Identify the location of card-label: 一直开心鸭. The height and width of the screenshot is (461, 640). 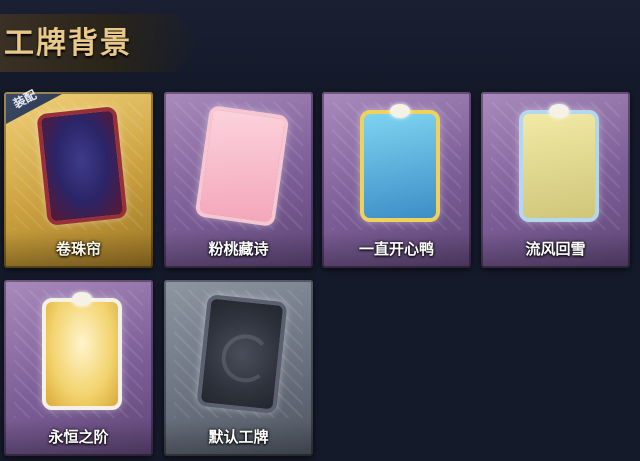
(396, 249).